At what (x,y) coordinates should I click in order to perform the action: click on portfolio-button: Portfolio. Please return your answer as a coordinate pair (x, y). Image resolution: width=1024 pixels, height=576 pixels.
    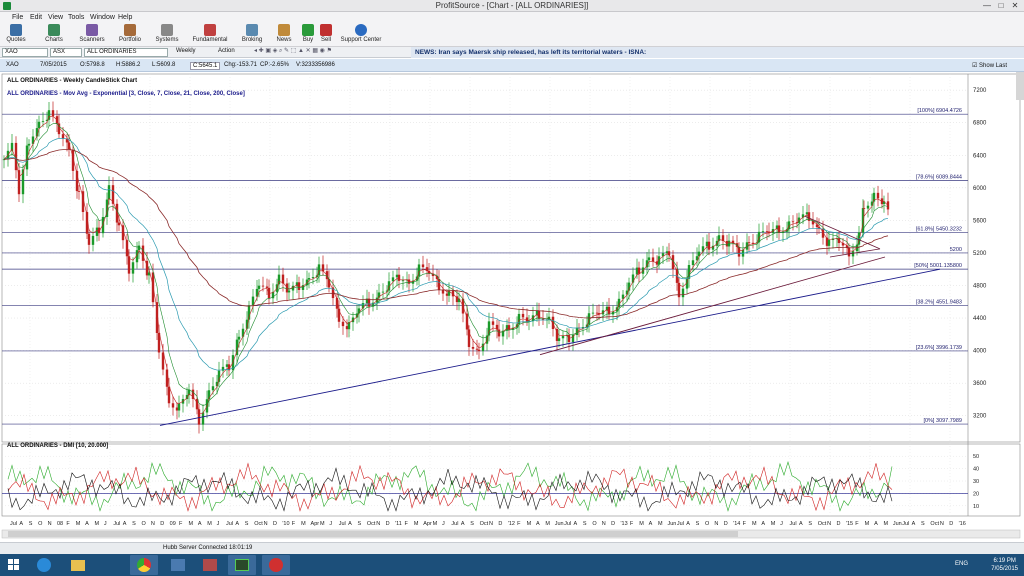
    Looking at the image, I should click on (130, 35).